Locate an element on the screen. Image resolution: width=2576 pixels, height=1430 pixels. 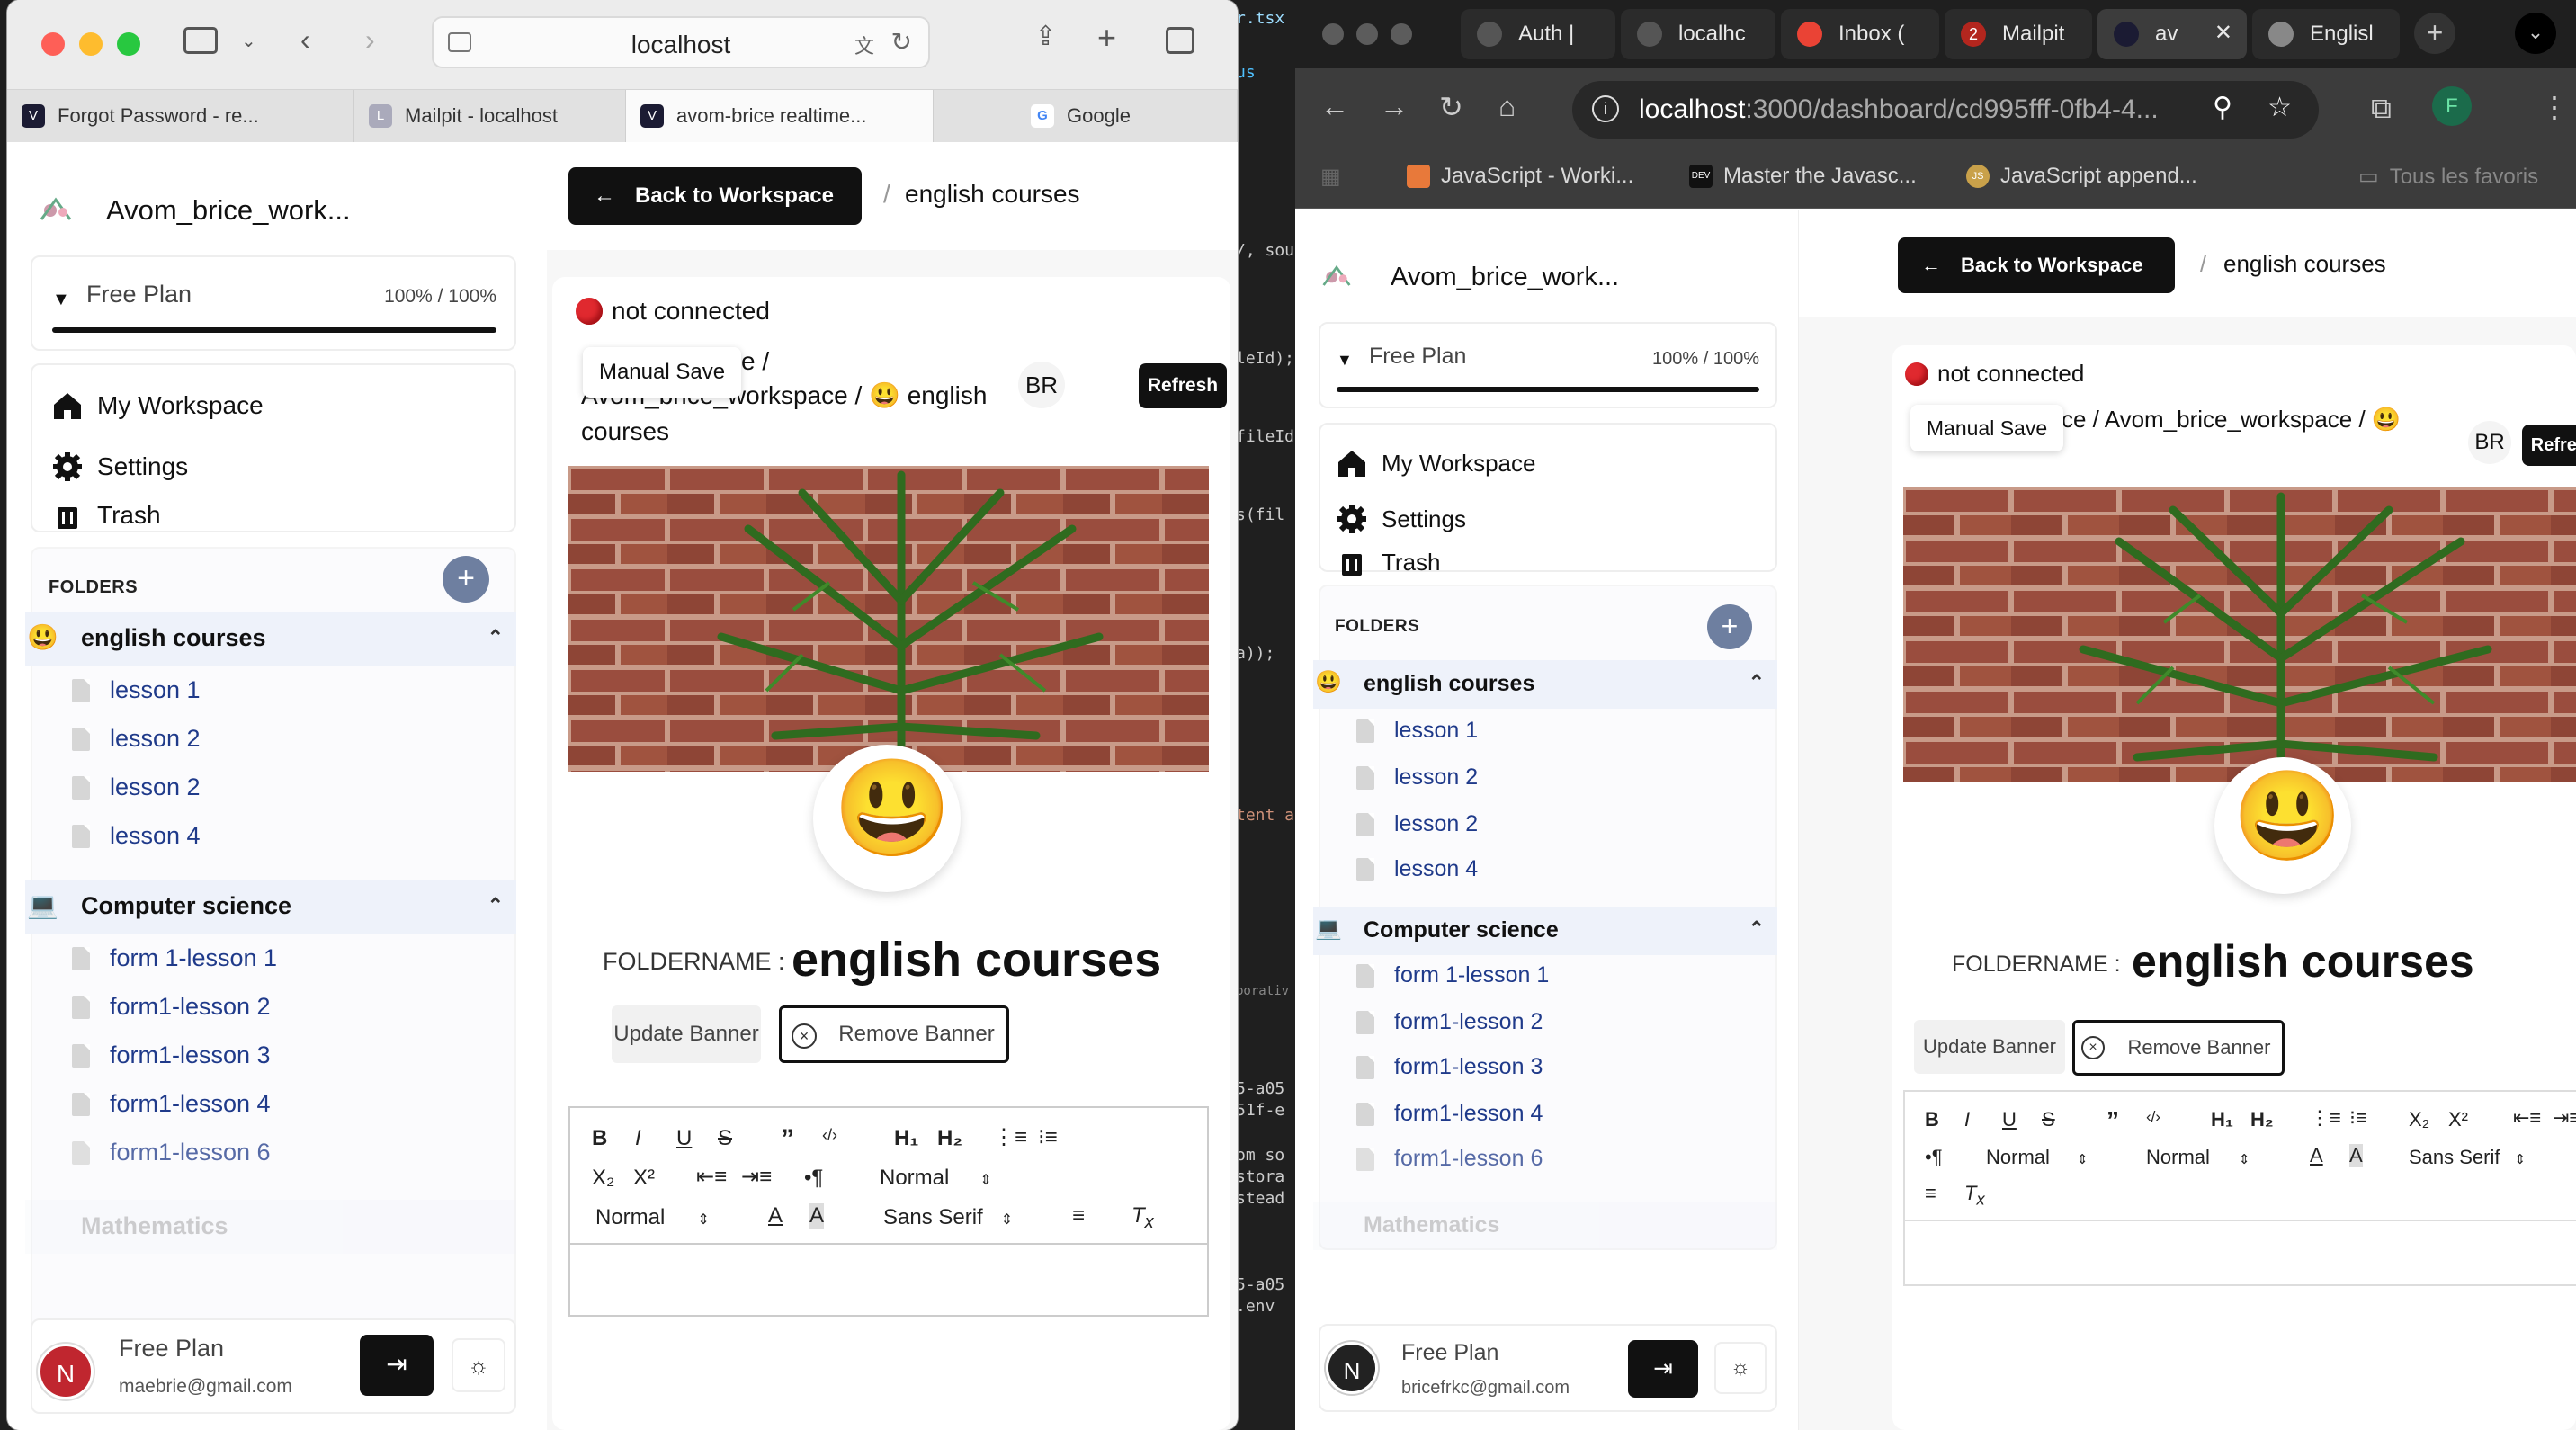
underline-icon: U is located at coordinates (2009, 1119).